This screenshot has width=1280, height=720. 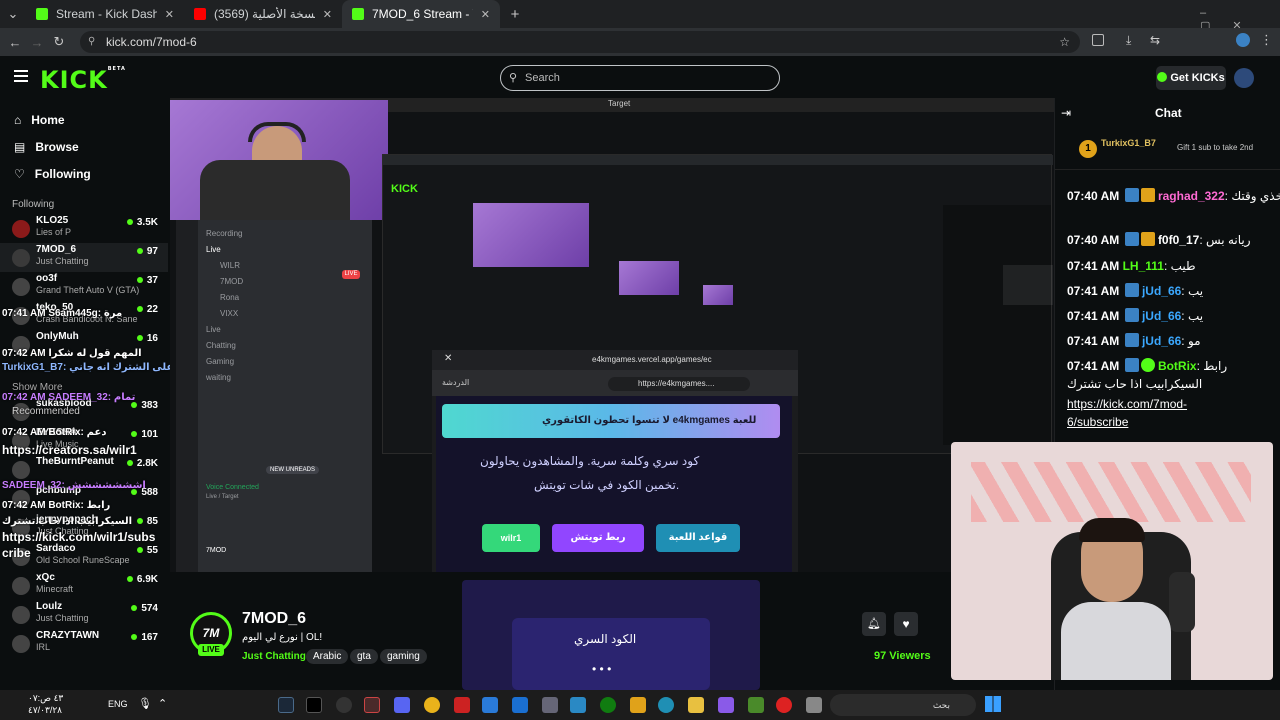 What do you see at coordinates (590, 461) in the screenshot?
I see `popup-desc-line1: كود سري وكلمة سرية. والمشاهدون يحاولون` at bounding box center [590, 461].